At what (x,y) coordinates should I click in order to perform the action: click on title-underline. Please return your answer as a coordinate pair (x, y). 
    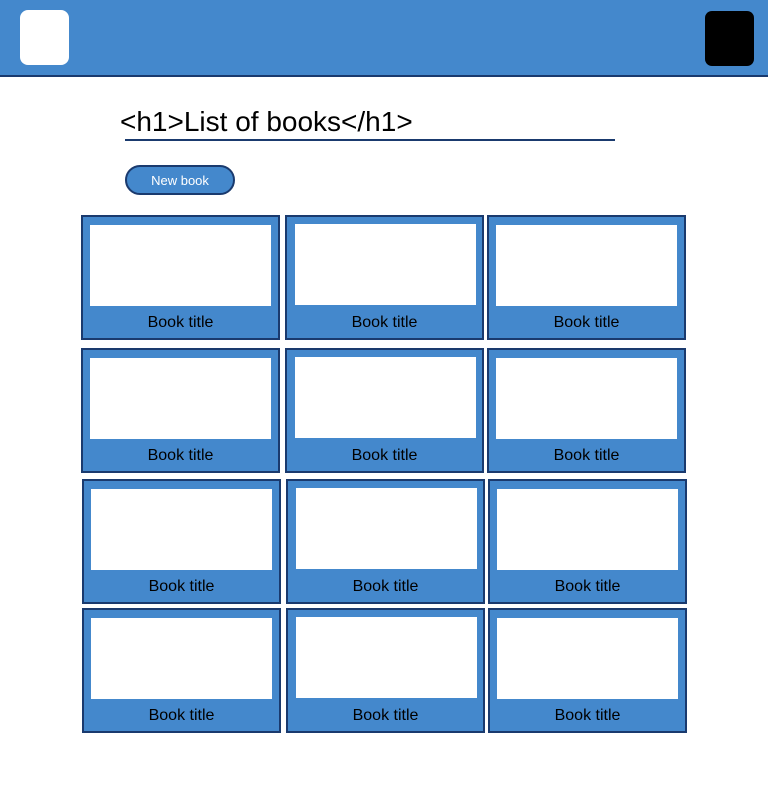
    Looking at the image, I should click on (370, 140).